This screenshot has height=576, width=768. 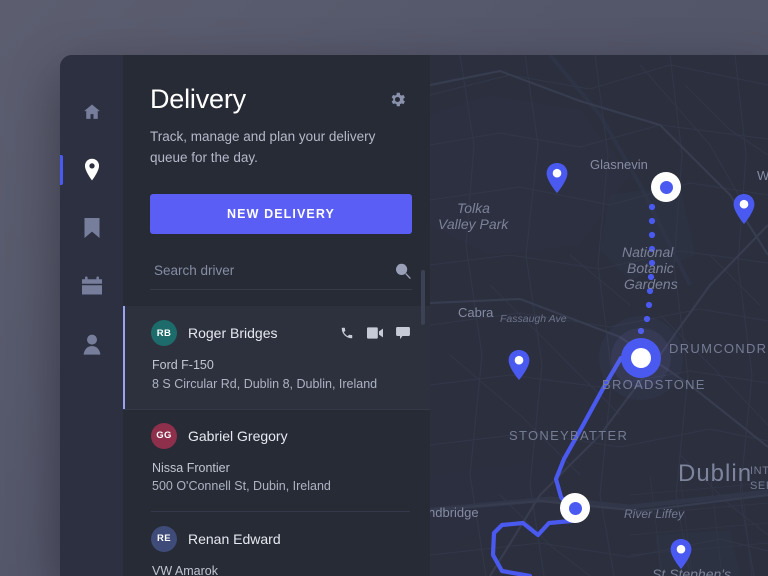 What do you see at coordinates (164, 333) in the screenshot?
I see `avatar: RB` at bounding box center [164, 333].